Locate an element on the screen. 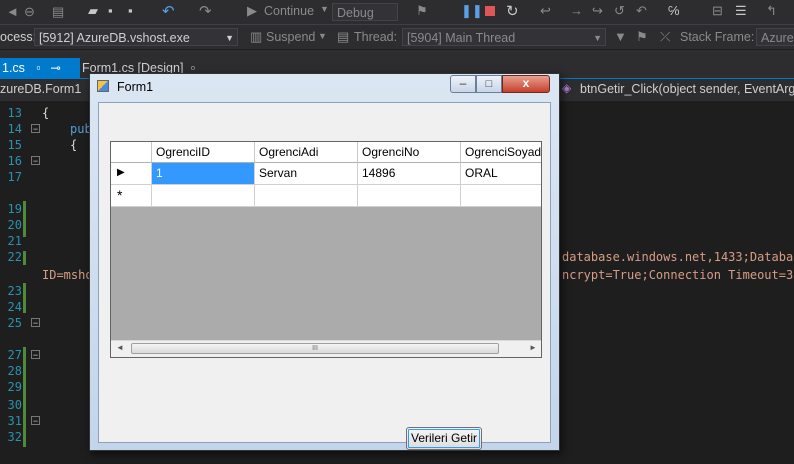 This screenshot has height=464, width=794. thread-value: [5904] Main Thread is located at coordinates (461, 38).